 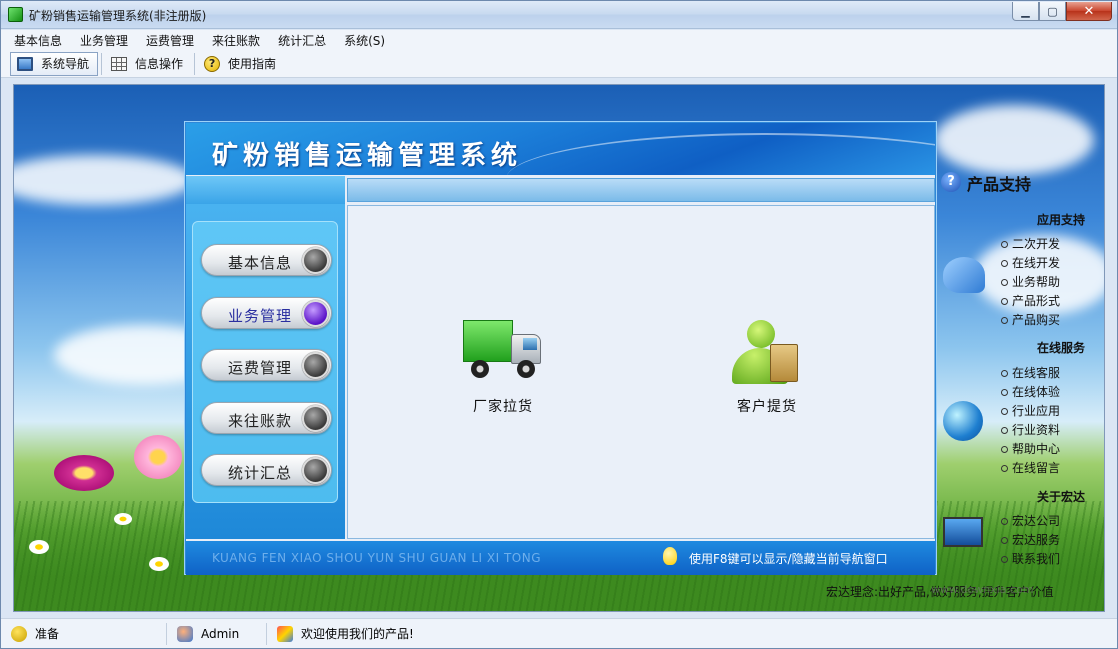 What do you see at coordinates (367, 156) in the screenshot?
I see `panel-title: 矿粉销售运输管理系统` at bounding box center [367, 156].